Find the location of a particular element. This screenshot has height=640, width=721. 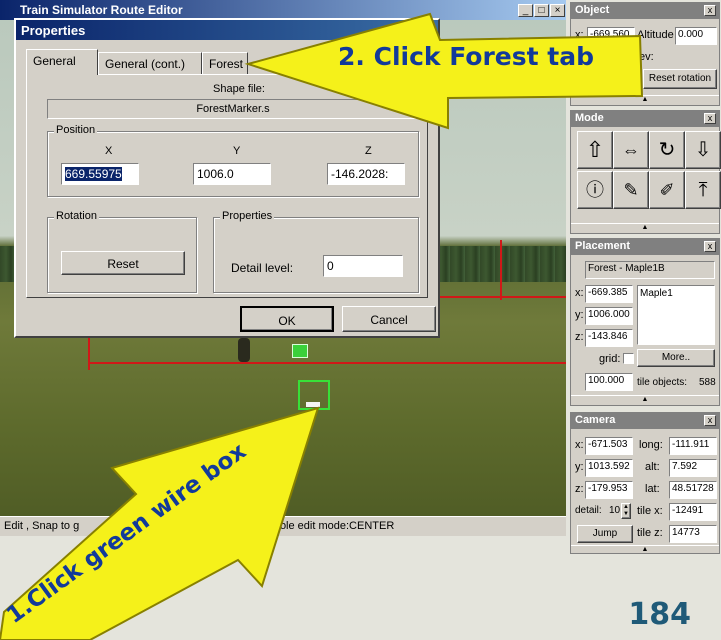

step-2-label: 2. Click Forest tab is located at coordinates (466, 56).